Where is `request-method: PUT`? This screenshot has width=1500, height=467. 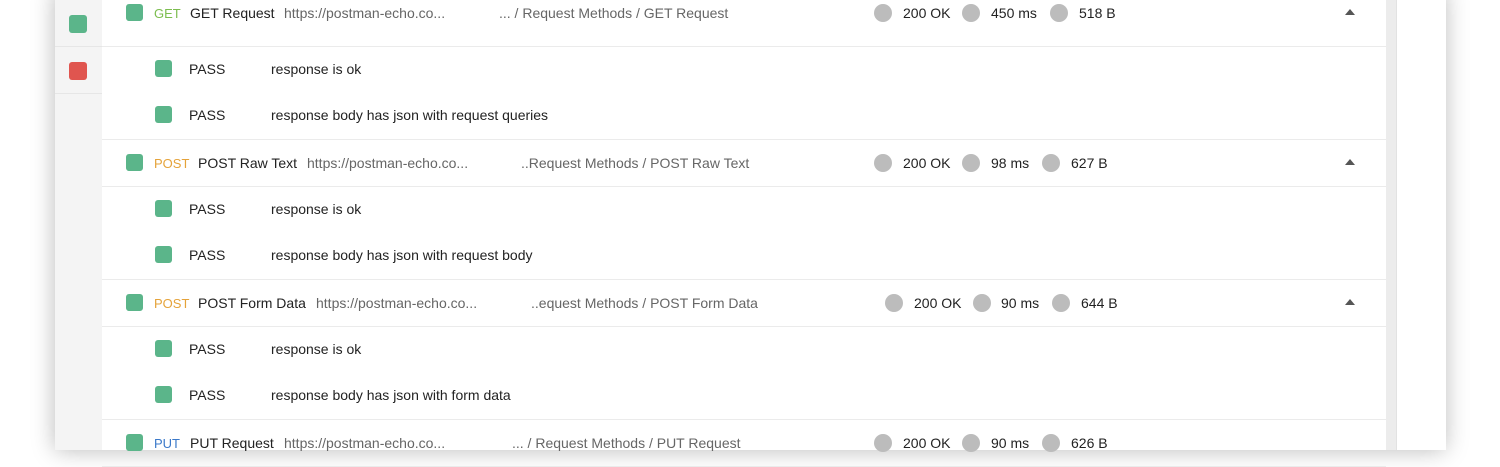 request-method: PUT is located at coordinates (167, 443).